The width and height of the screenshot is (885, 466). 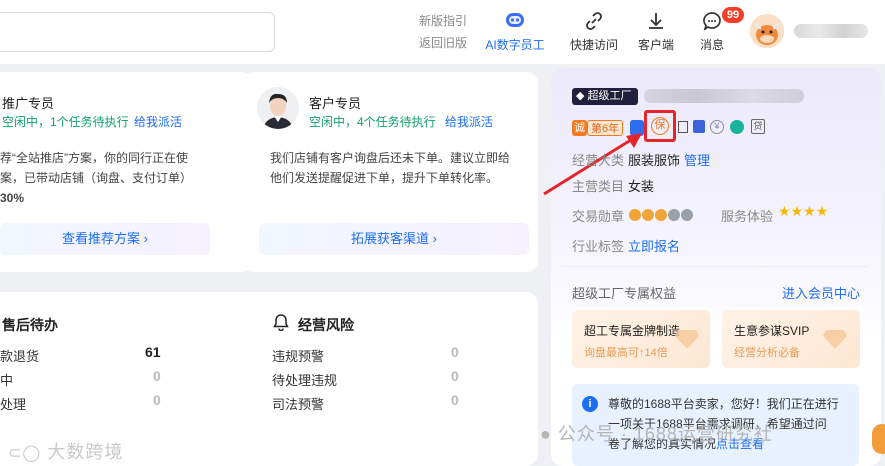 I want to click on nav-ai-employee: AI数字员工, so click(x=515, y=32).